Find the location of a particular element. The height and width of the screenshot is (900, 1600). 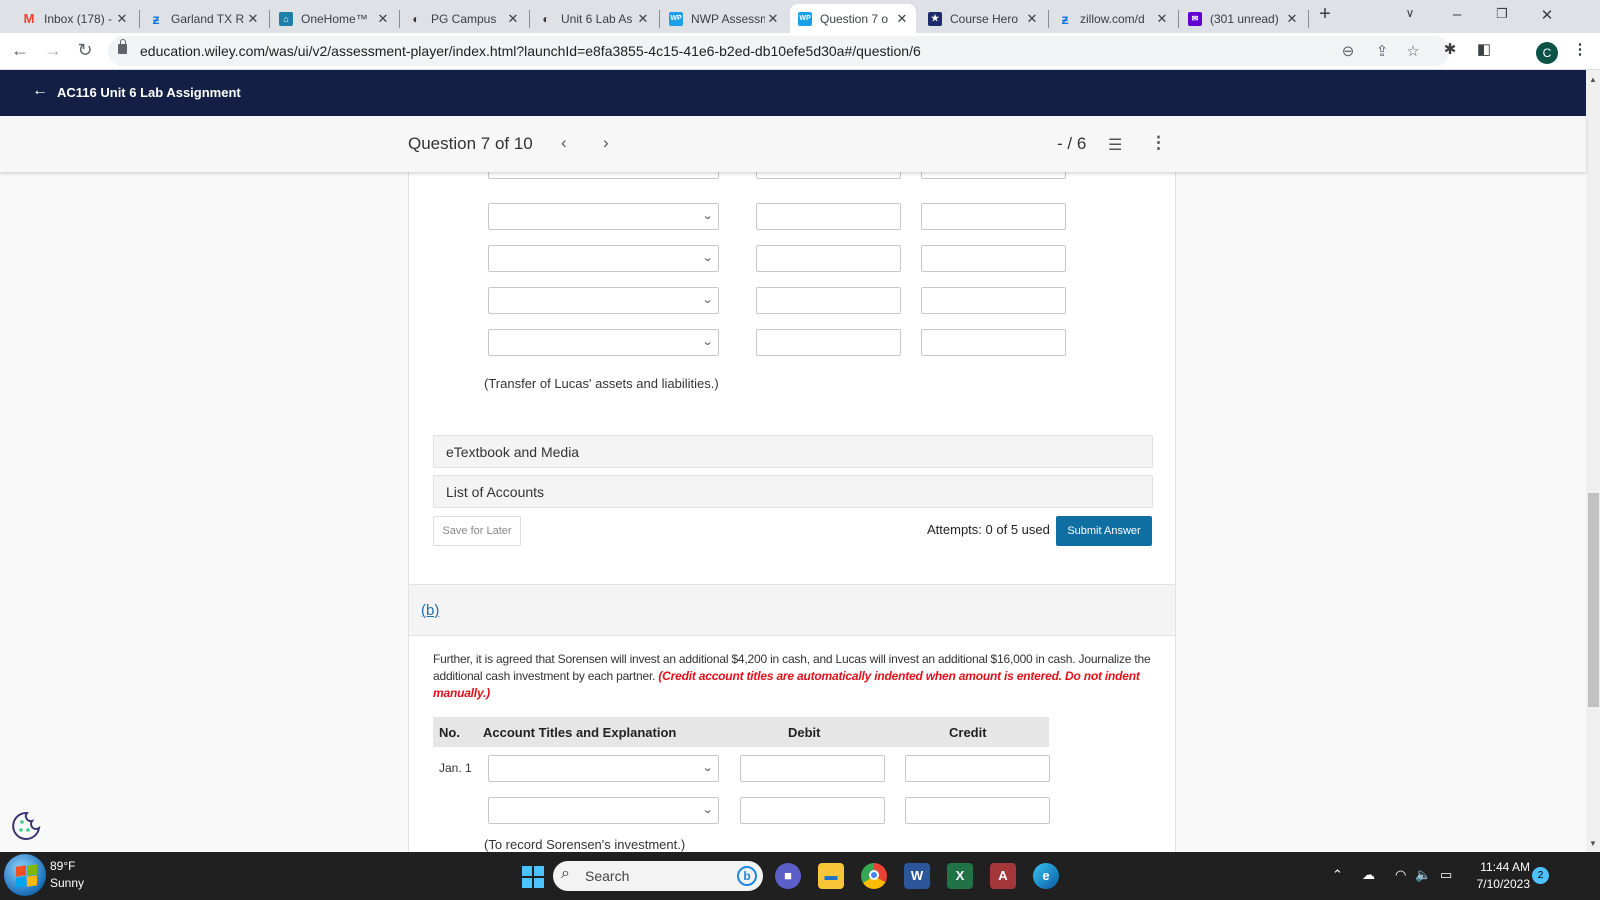

question-list-icon: ☰ is located at coordinates (1115, 145).